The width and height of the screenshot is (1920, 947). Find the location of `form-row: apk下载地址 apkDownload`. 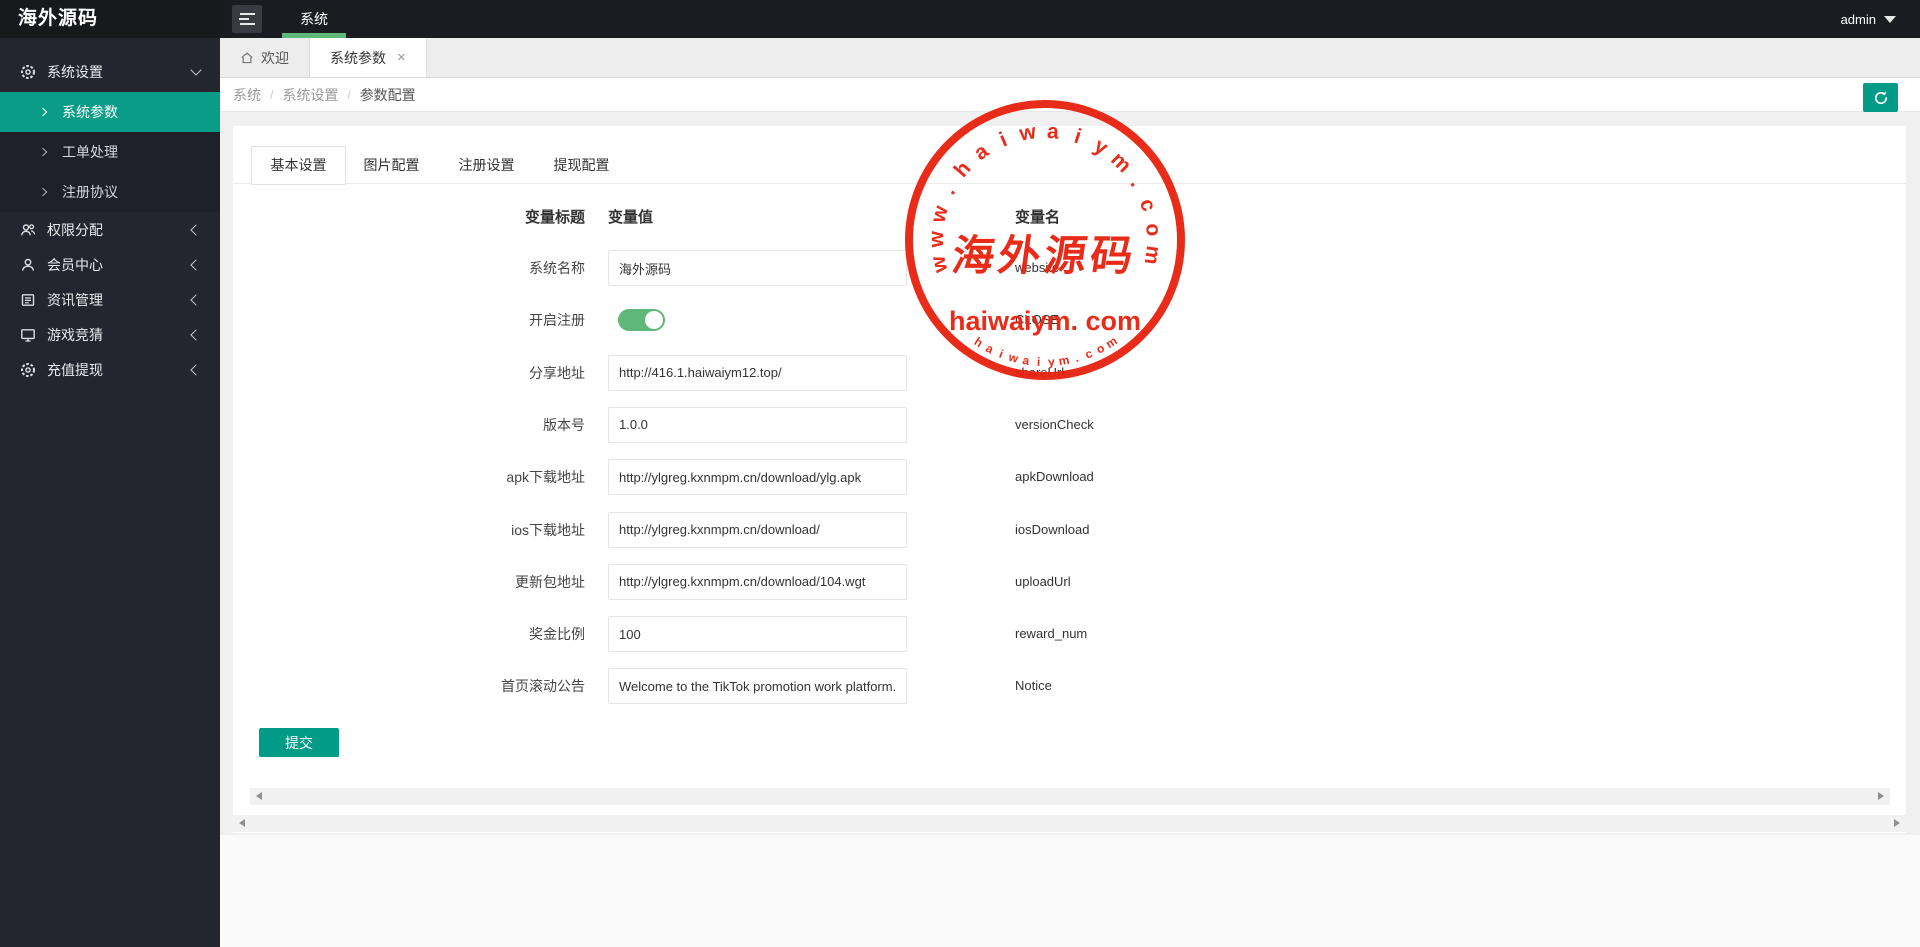

form-row: apk下载地址 apkDownload is located at coordinates (833, 477).